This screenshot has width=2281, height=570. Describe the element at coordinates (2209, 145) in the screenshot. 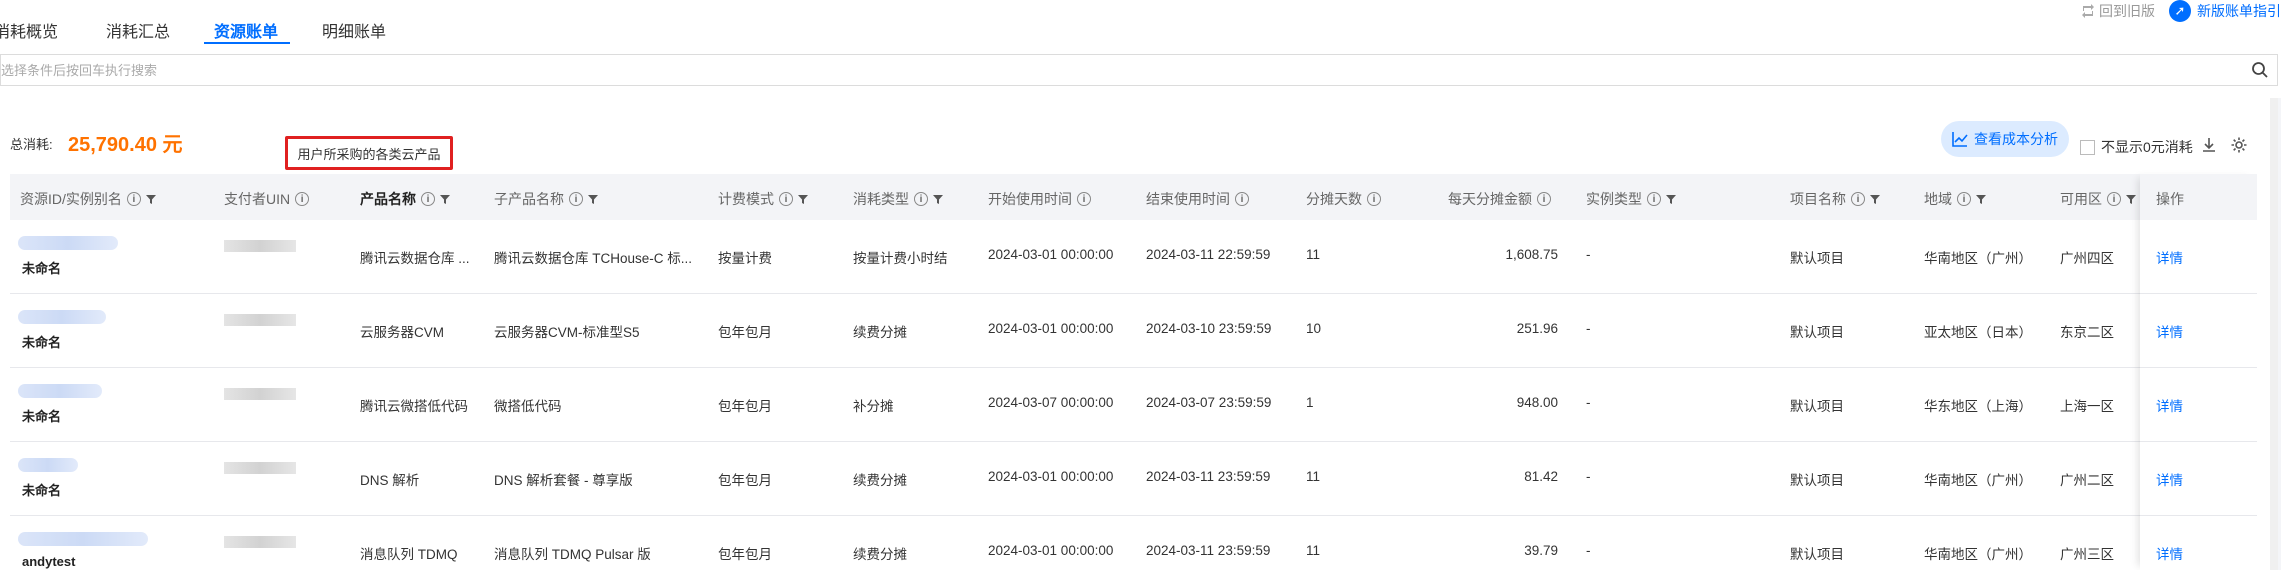

I see `download-icon` at that location.